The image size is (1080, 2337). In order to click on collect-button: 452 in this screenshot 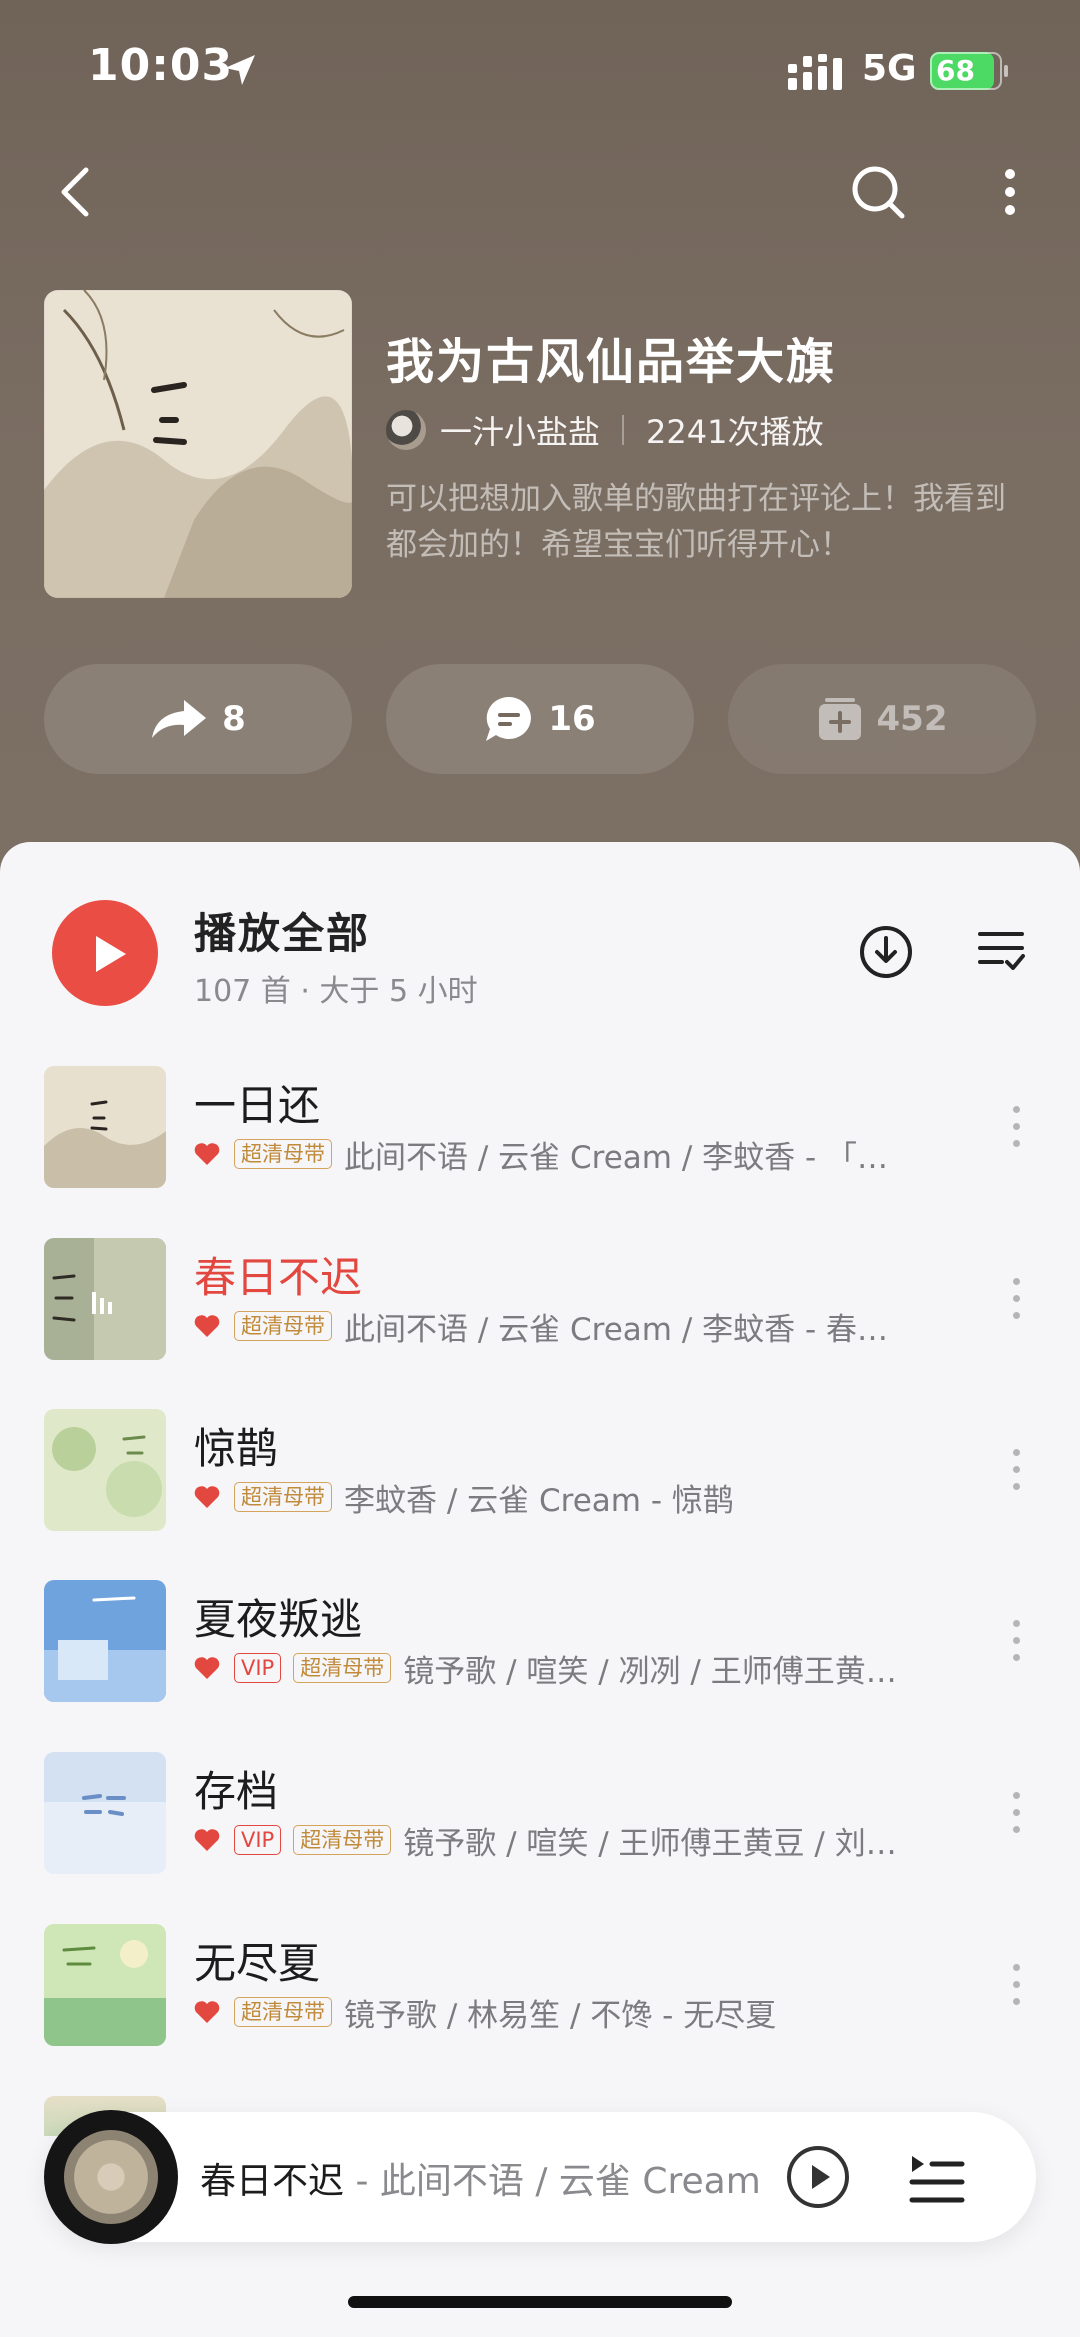, I will do `click(882, 719)`.